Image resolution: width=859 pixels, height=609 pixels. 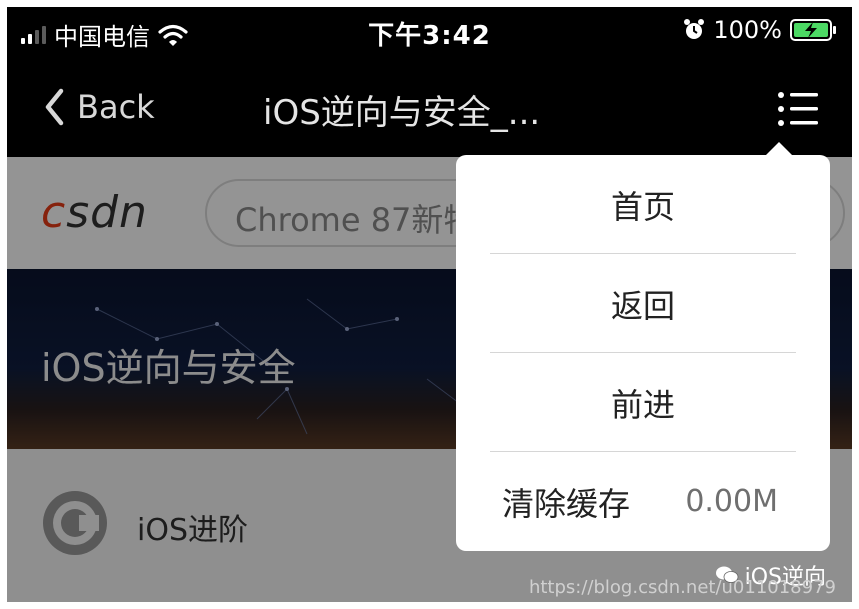 What do you see at coordinates (682, 587) in the screenshot?
I see `watermark-url: https://blog.csdn.net/u011018979` at bounding box center [682, 587].